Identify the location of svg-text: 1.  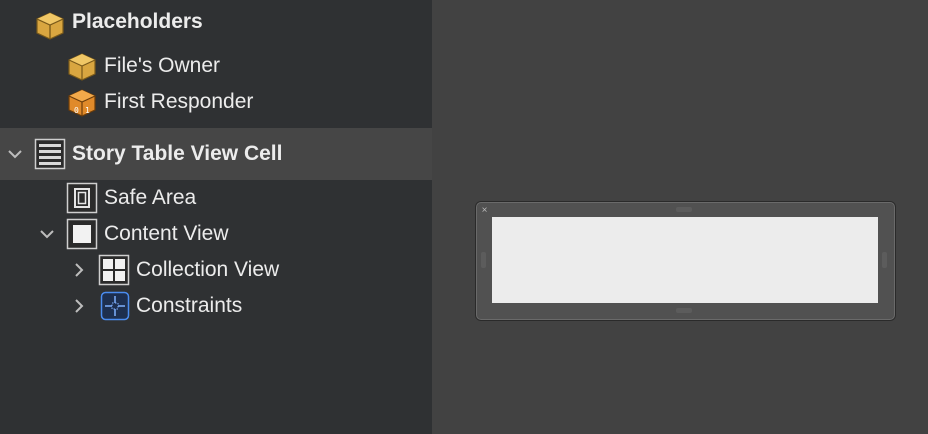
(87, 110).